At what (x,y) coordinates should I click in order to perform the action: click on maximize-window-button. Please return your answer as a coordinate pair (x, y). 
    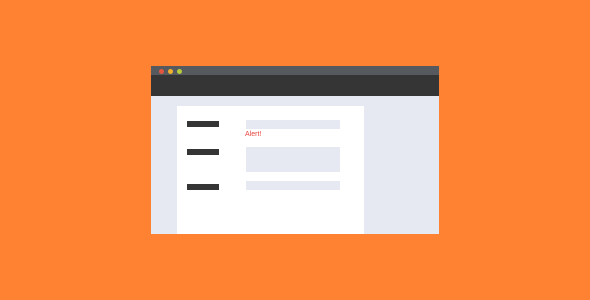
    Looking at the image, I should click on (179, 71).